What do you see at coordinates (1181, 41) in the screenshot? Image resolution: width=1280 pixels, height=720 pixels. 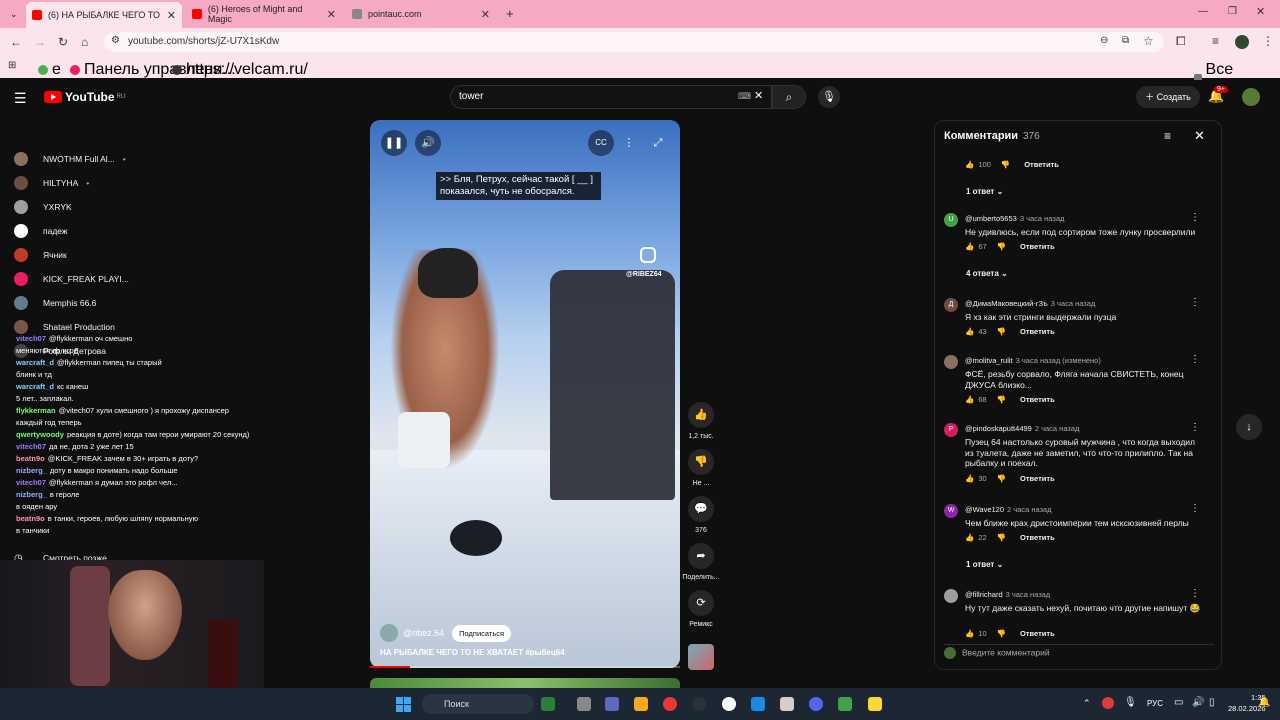 I see `extensions-icon: ⧠` at bounding box center [1181, 41].